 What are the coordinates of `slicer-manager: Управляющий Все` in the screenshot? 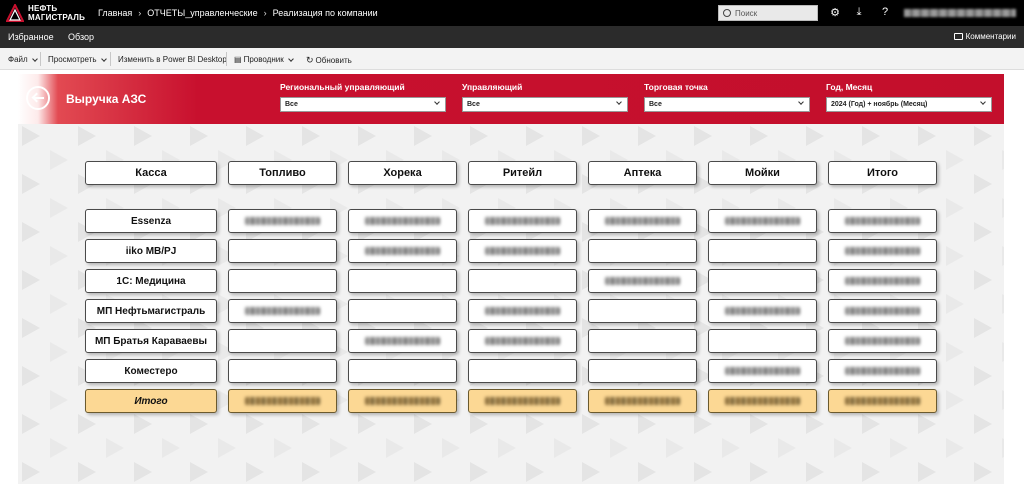 It's located at (545, 97).